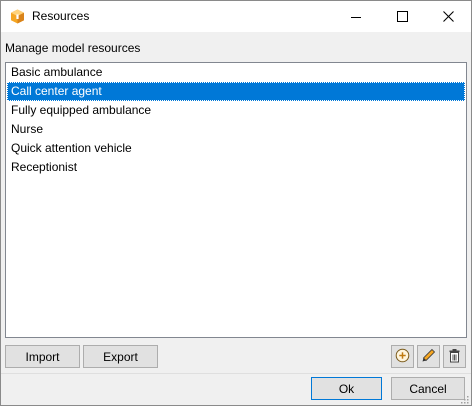 Image resolution: width=472 pixels, height=407 pixels. I want to click on ok-button: Ok, so click(346, 388).